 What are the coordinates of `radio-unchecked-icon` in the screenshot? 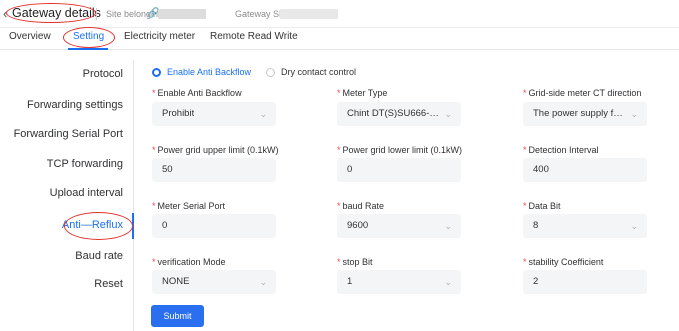 It's located at (270, 72).